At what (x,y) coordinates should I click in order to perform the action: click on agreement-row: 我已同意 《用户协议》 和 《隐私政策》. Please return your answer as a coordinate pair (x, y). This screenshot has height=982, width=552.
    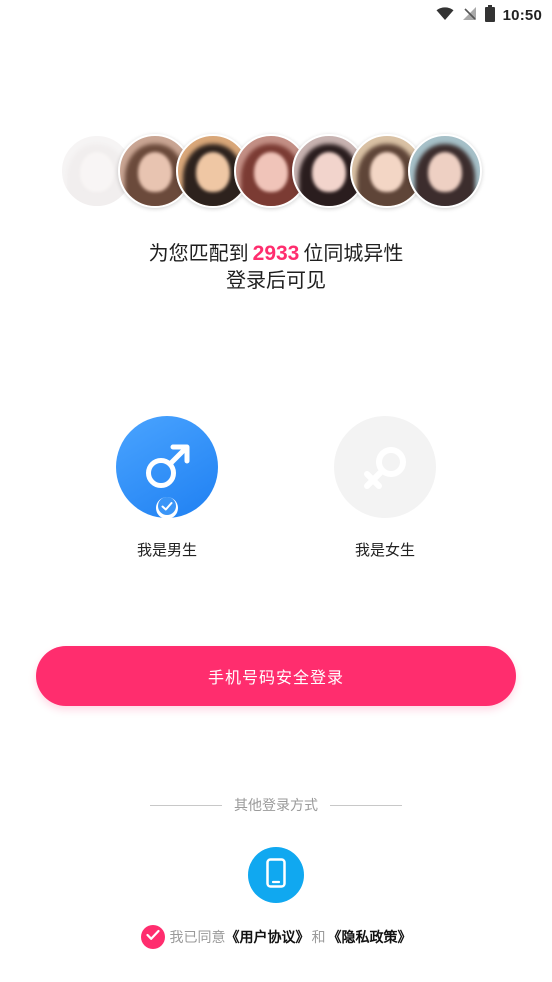
    Looking at the image, I should click on (276, 937).